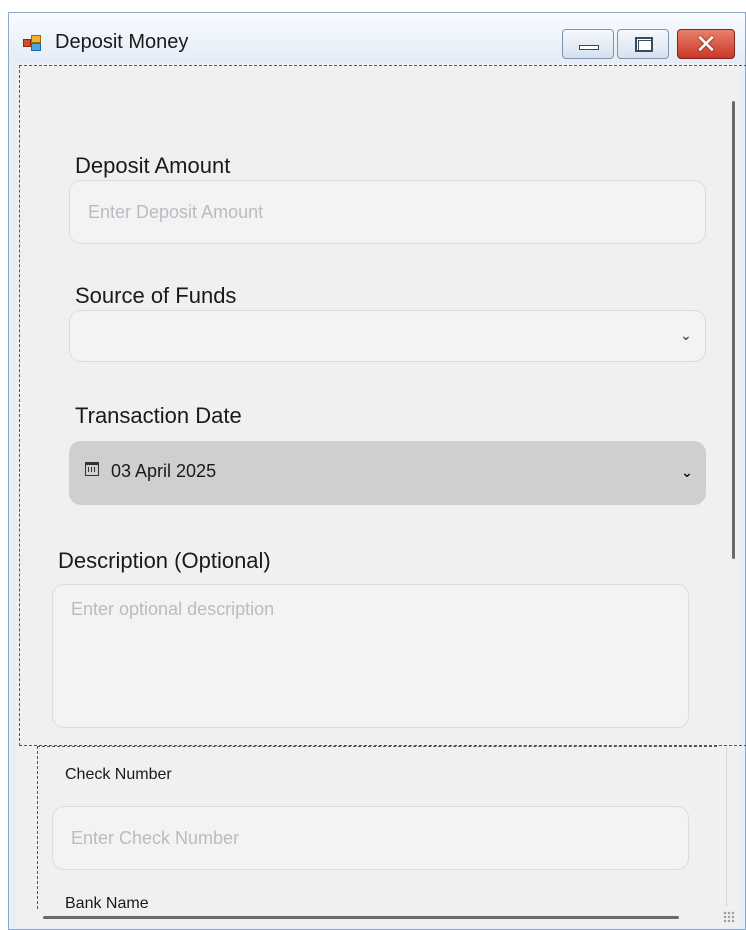  Describe the element at coordinates (726, 827) in the screenshot. I see `panel-separator` at that location.